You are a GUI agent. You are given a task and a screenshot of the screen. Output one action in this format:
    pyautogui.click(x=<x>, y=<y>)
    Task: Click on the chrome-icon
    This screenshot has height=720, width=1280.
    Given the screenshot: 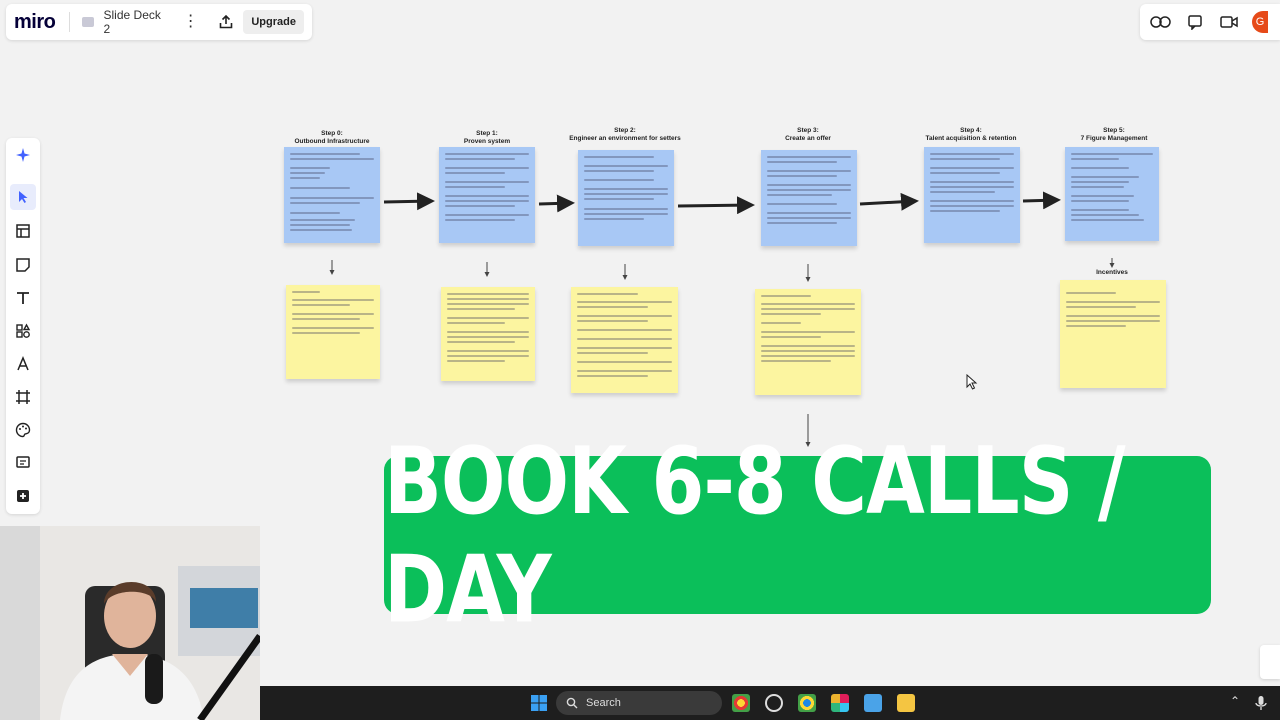 What is the action you would take?
    pyautogui.click(x=741, y=703)
    